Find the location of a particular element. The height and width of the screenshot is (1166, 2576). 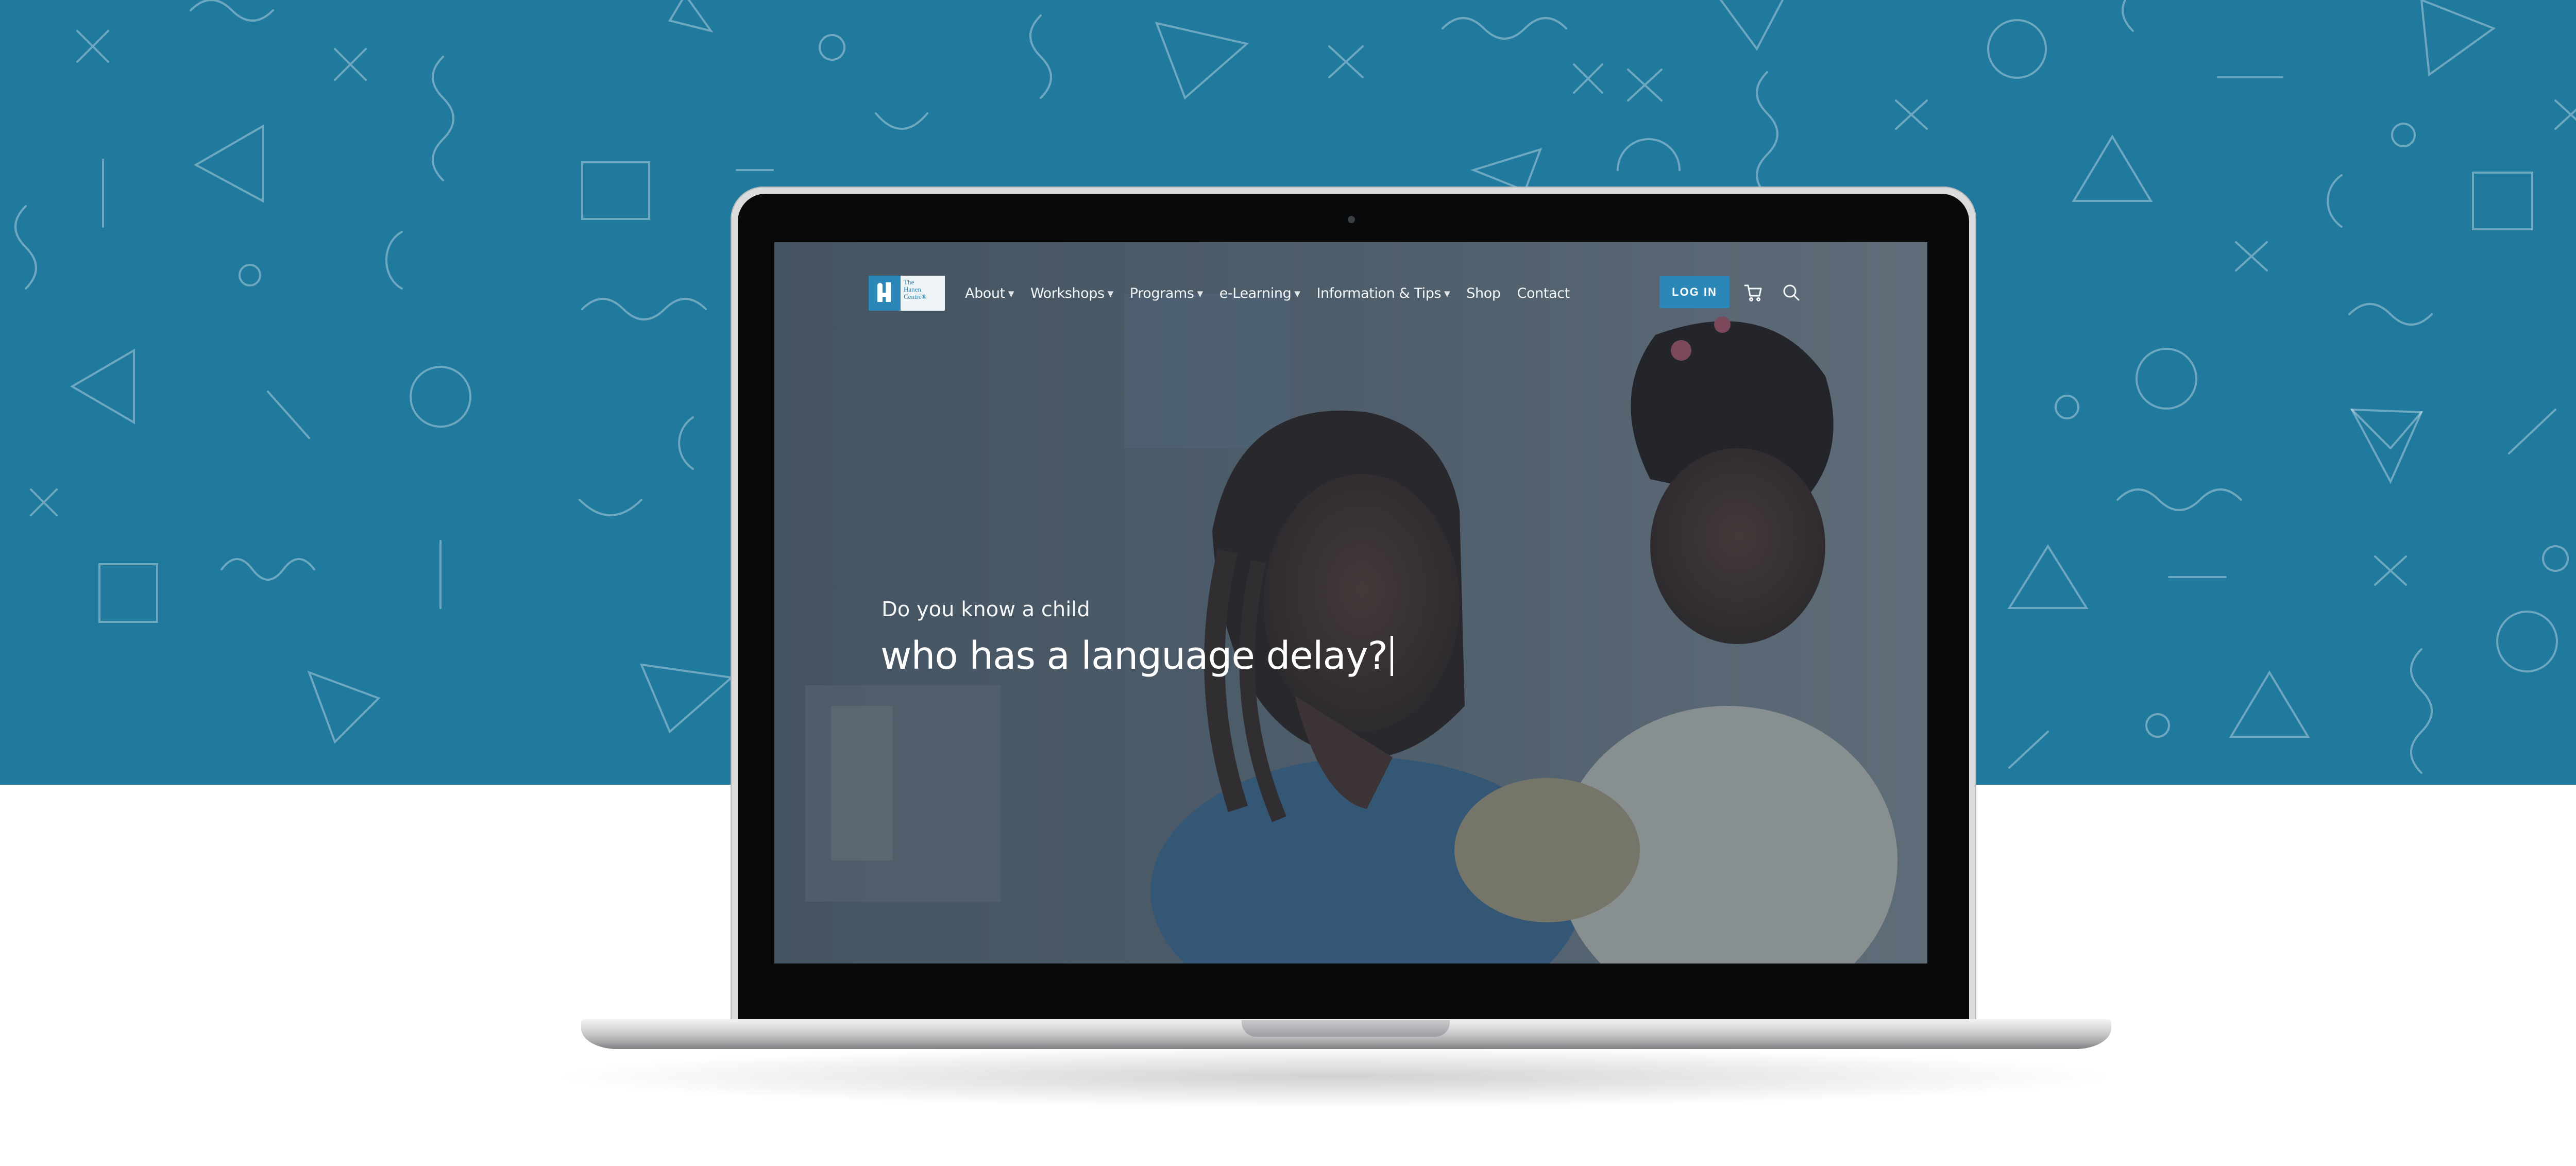

logo-mark-icon is located at coordinates (885, 293).